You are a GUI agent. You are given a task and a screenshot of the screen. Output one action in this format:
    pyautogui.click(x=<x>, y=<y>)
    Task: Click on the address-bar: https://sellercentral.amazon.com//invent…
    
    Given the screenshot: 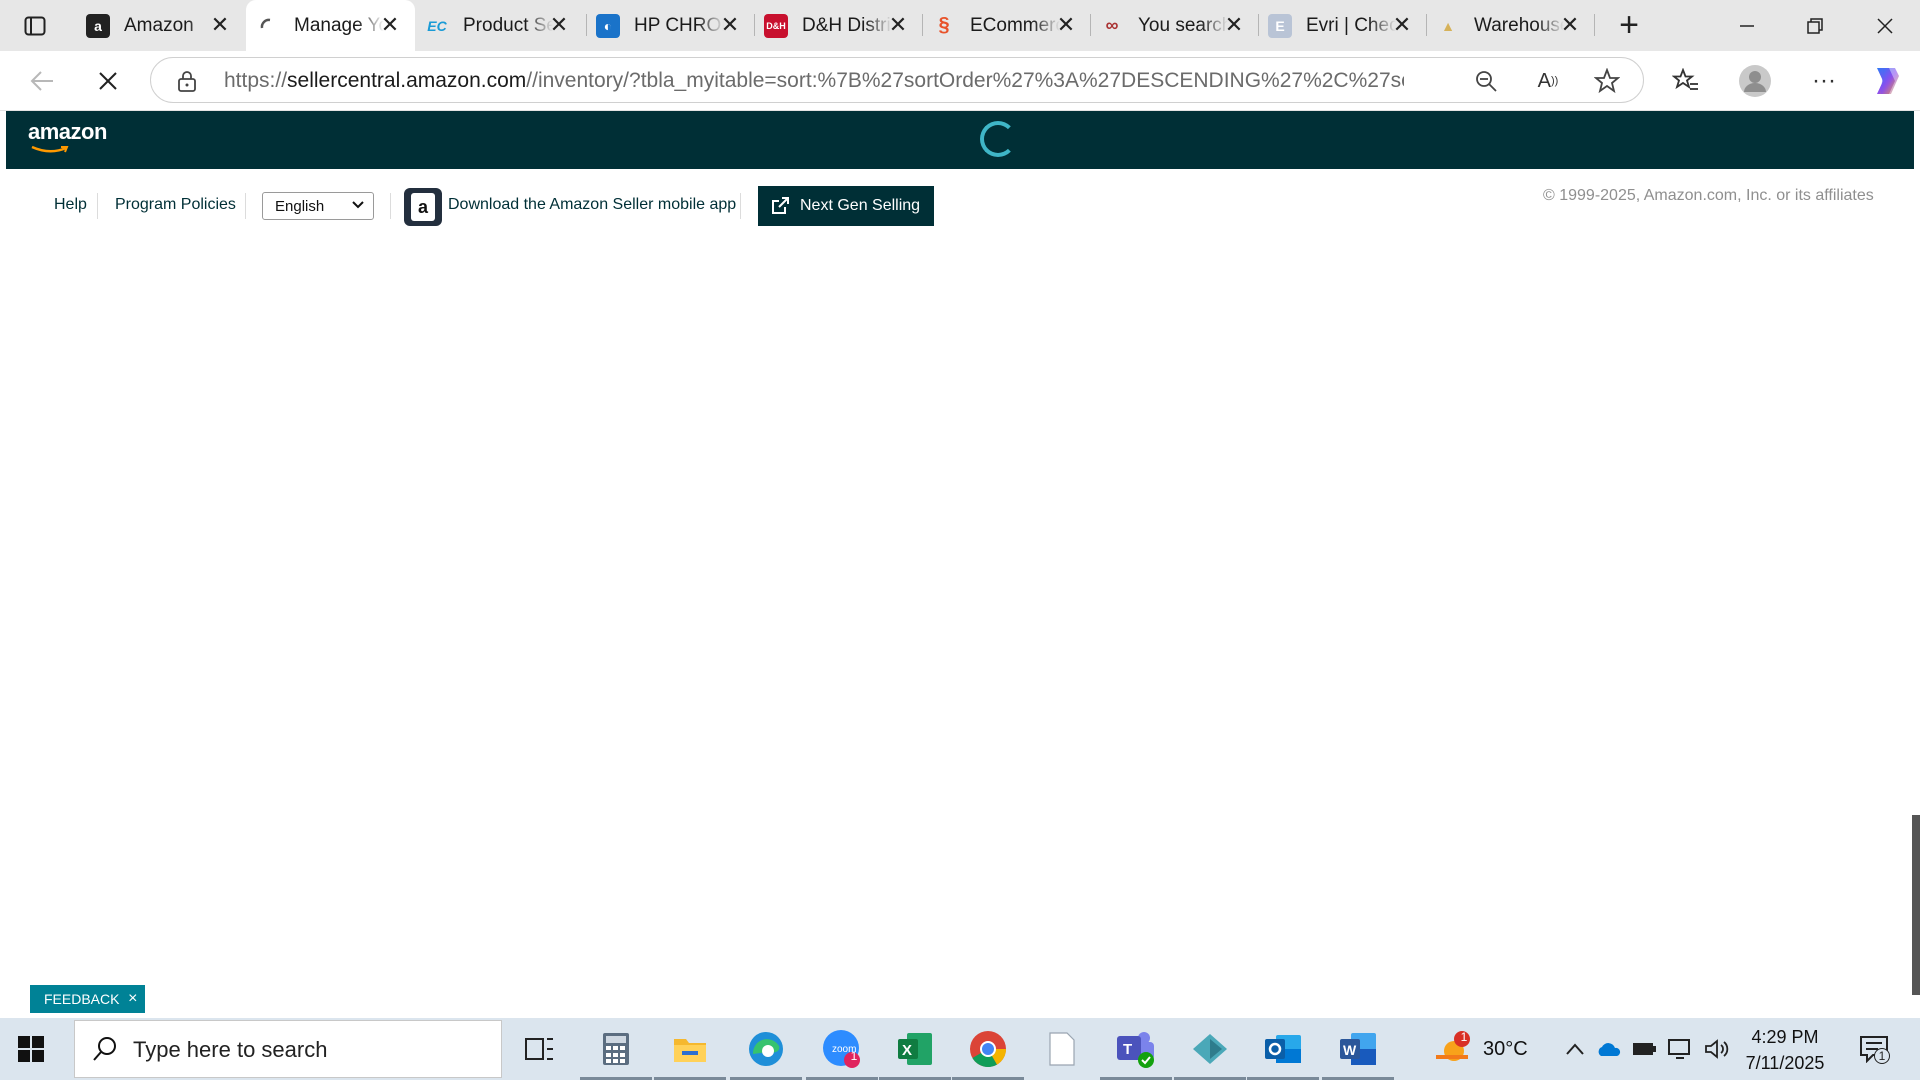 What is the action you would take?
    pyautogui.click(x=897, y=80)
    